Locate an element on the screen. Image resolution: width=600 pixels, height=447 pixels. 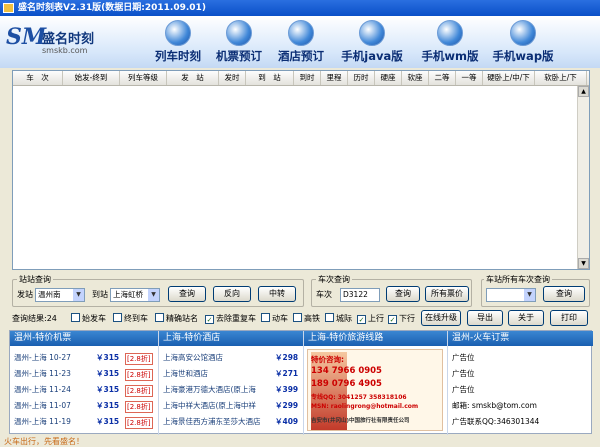
station-query-group: 站站查询 发站 温州南 到站 上海虹桥 查询 反向 中转 is located at coordinates (158, 290).